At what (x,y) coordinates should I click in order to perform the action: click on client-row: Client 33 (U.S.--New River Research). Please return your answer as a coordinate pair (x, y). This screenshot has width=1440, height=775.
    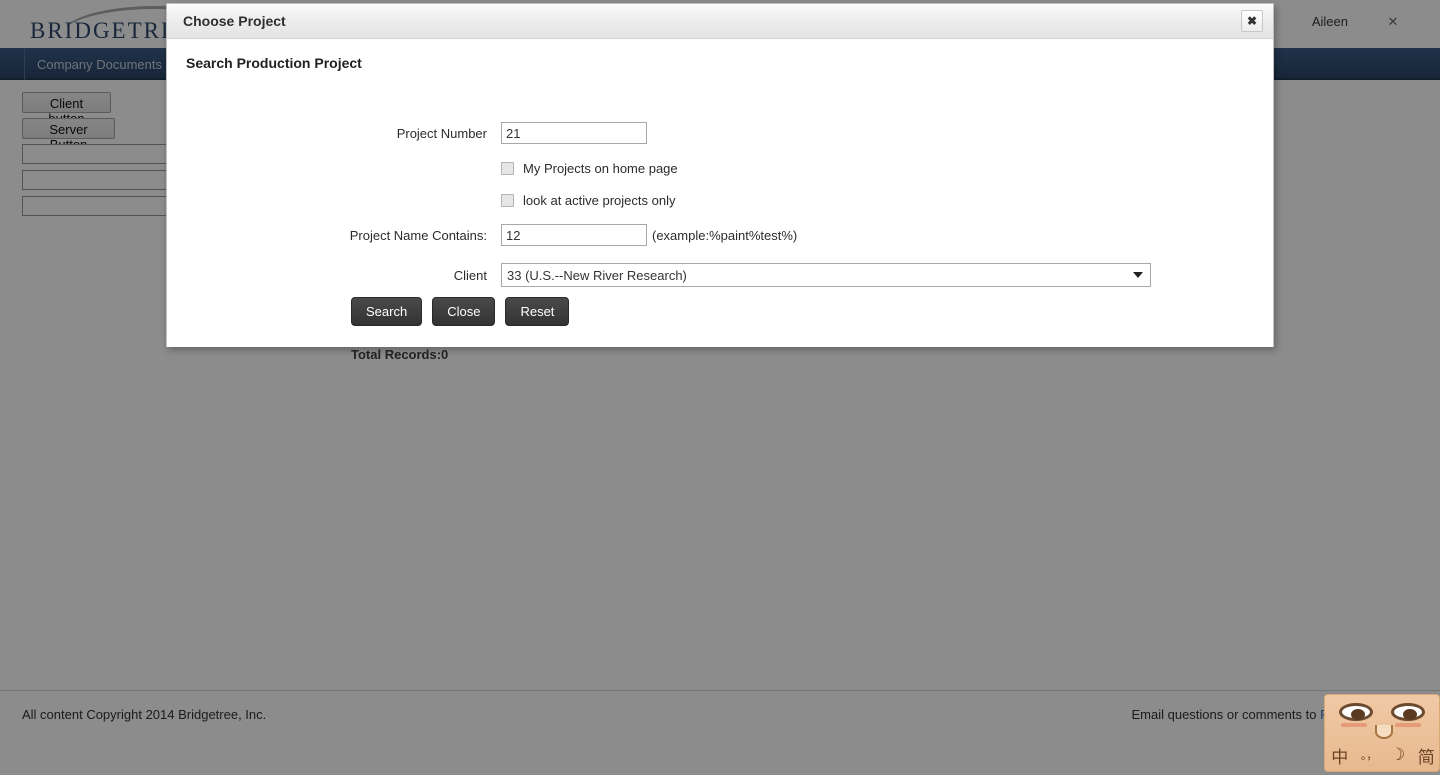
    Looking at the image, I should click on (665, 275).